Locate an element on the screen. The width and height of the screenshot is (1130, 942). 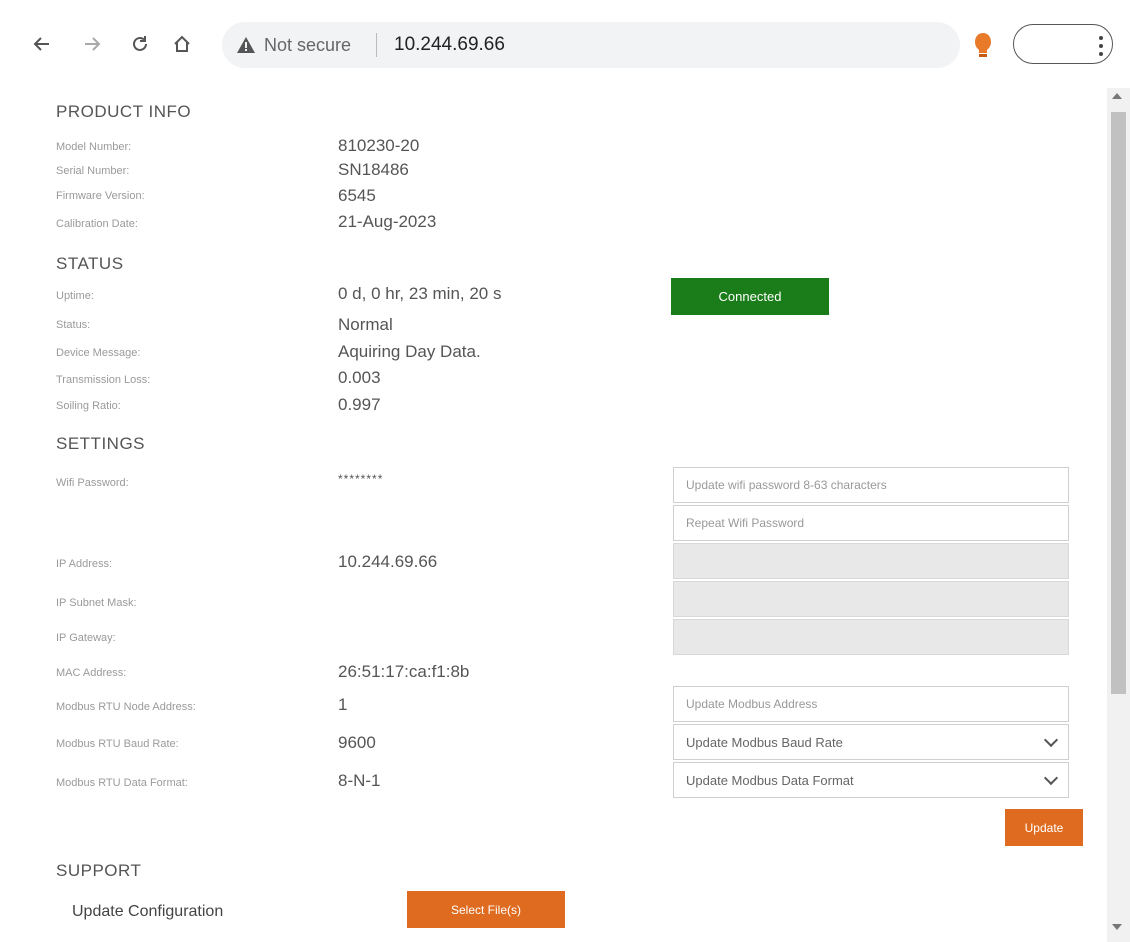
serial-number-label: Serial Number: is located at coordinates (93, 171).